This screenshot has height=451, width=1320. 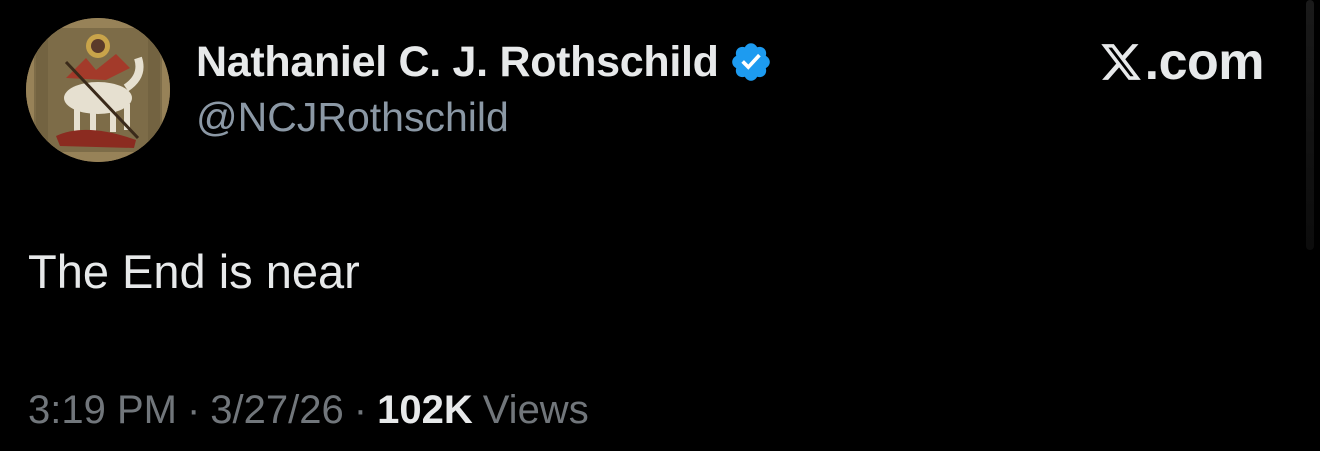 I want to click on author-handle: @NCJRothschild, so click(x=352, y=117).